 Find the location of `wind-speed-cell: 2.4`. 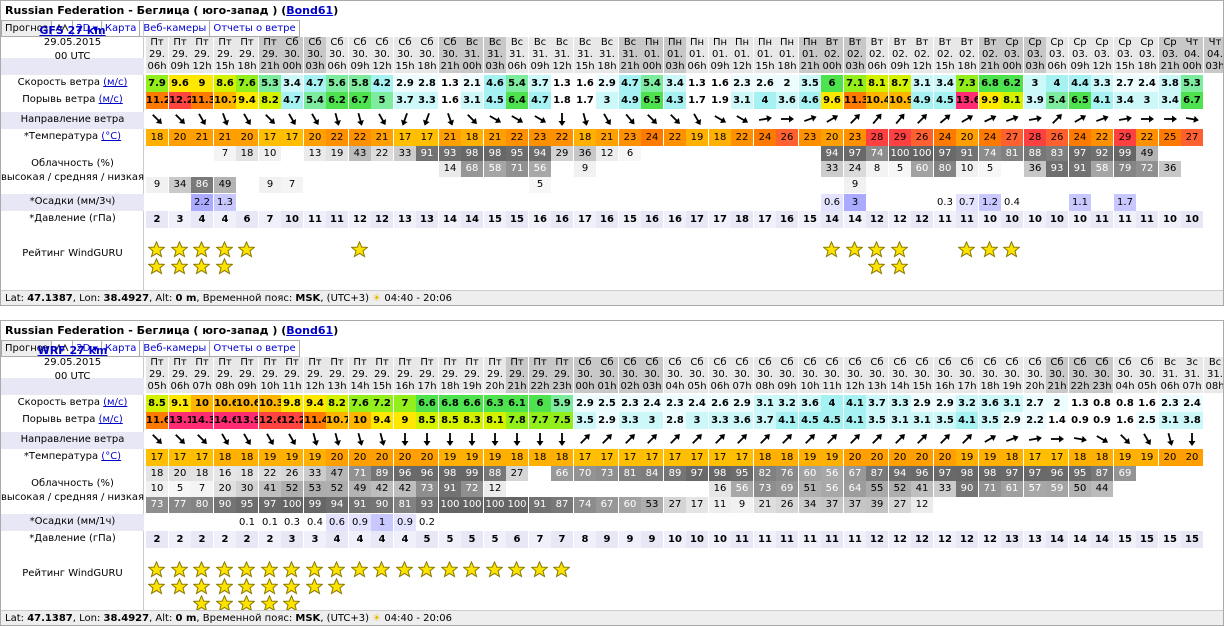

wind-speed-cell: 2.4 is located at coordinates (697, 403).